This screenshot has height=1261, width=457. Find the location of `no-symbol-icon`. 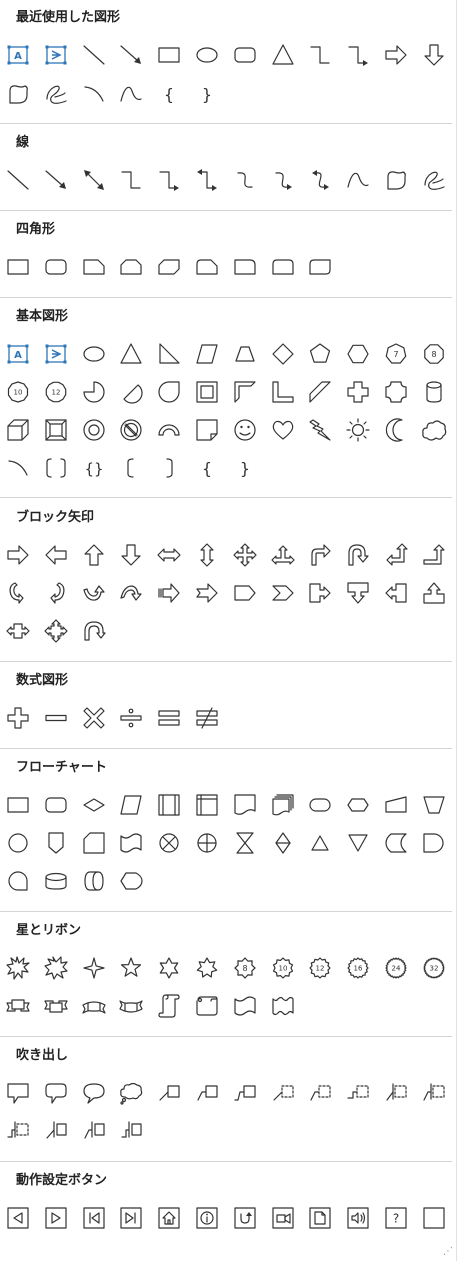

no-symbol-icon is located at coordinates (131, 430).